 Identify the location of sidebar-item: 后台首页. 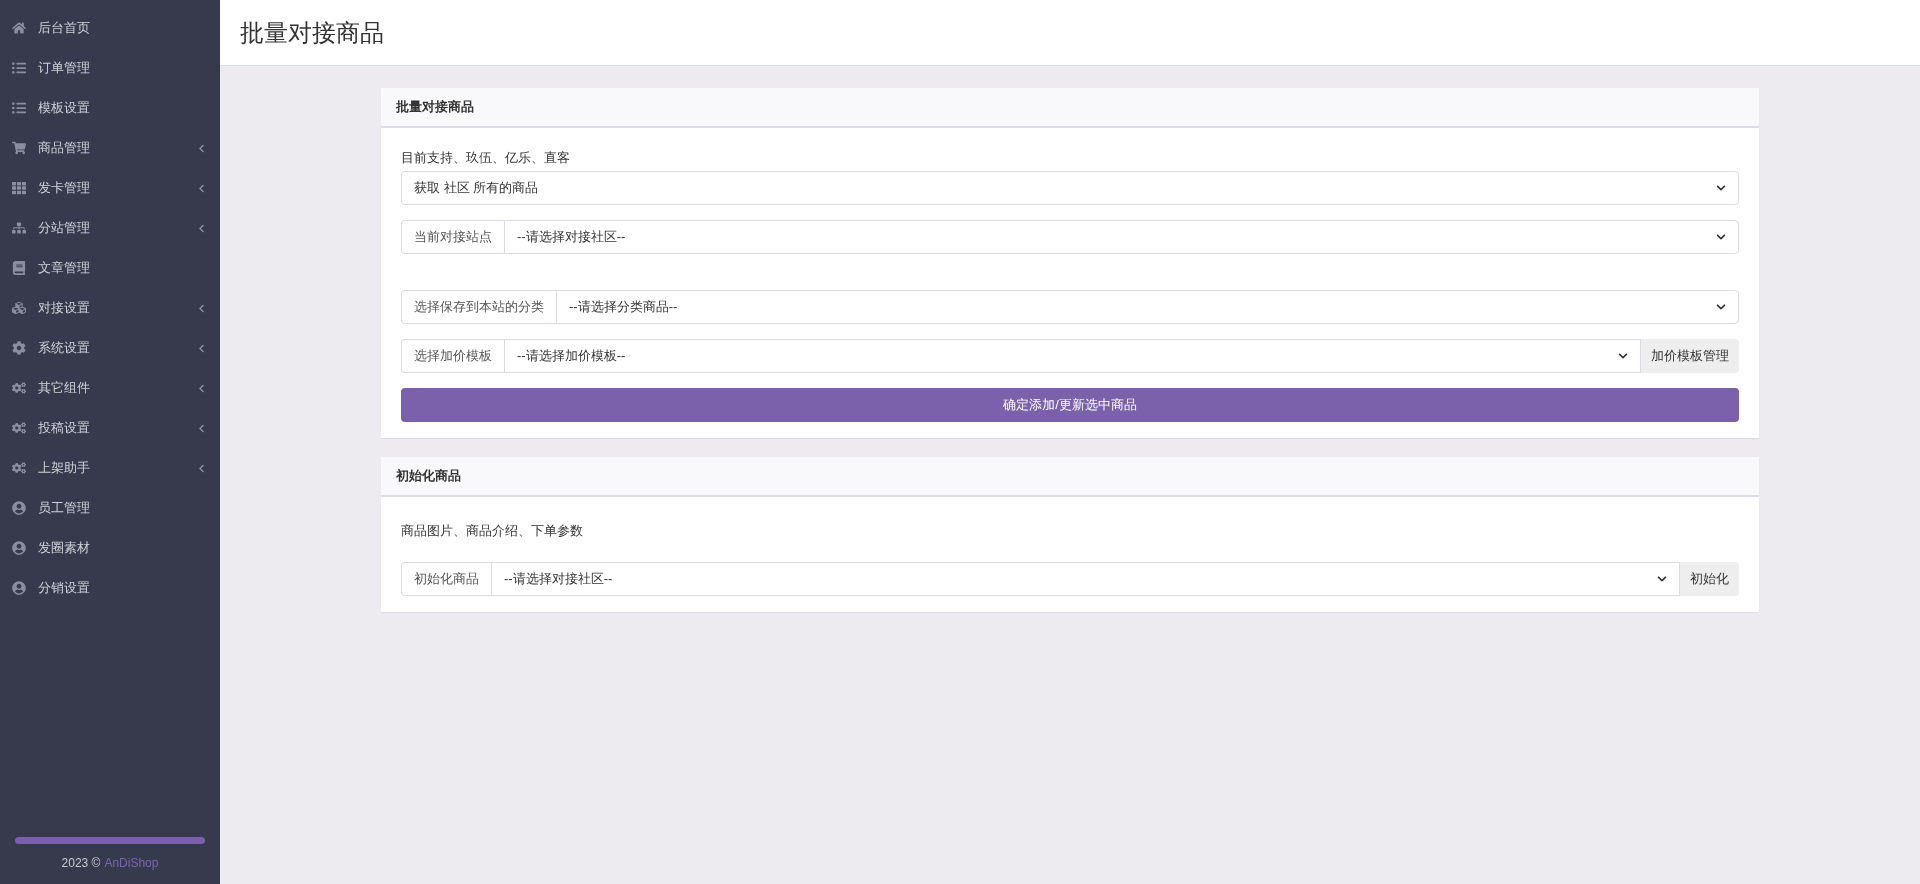
(110, 28).